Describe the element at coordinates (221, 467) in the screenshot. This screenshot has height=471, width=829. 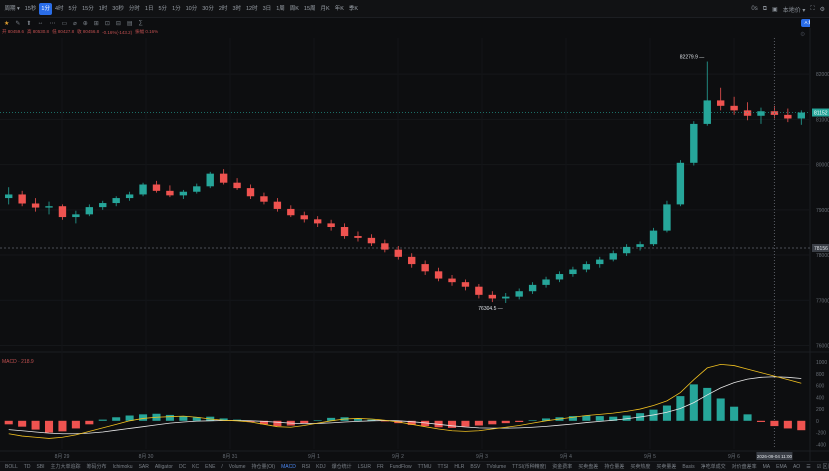
I see `indicator-tab-11: /` at that location.